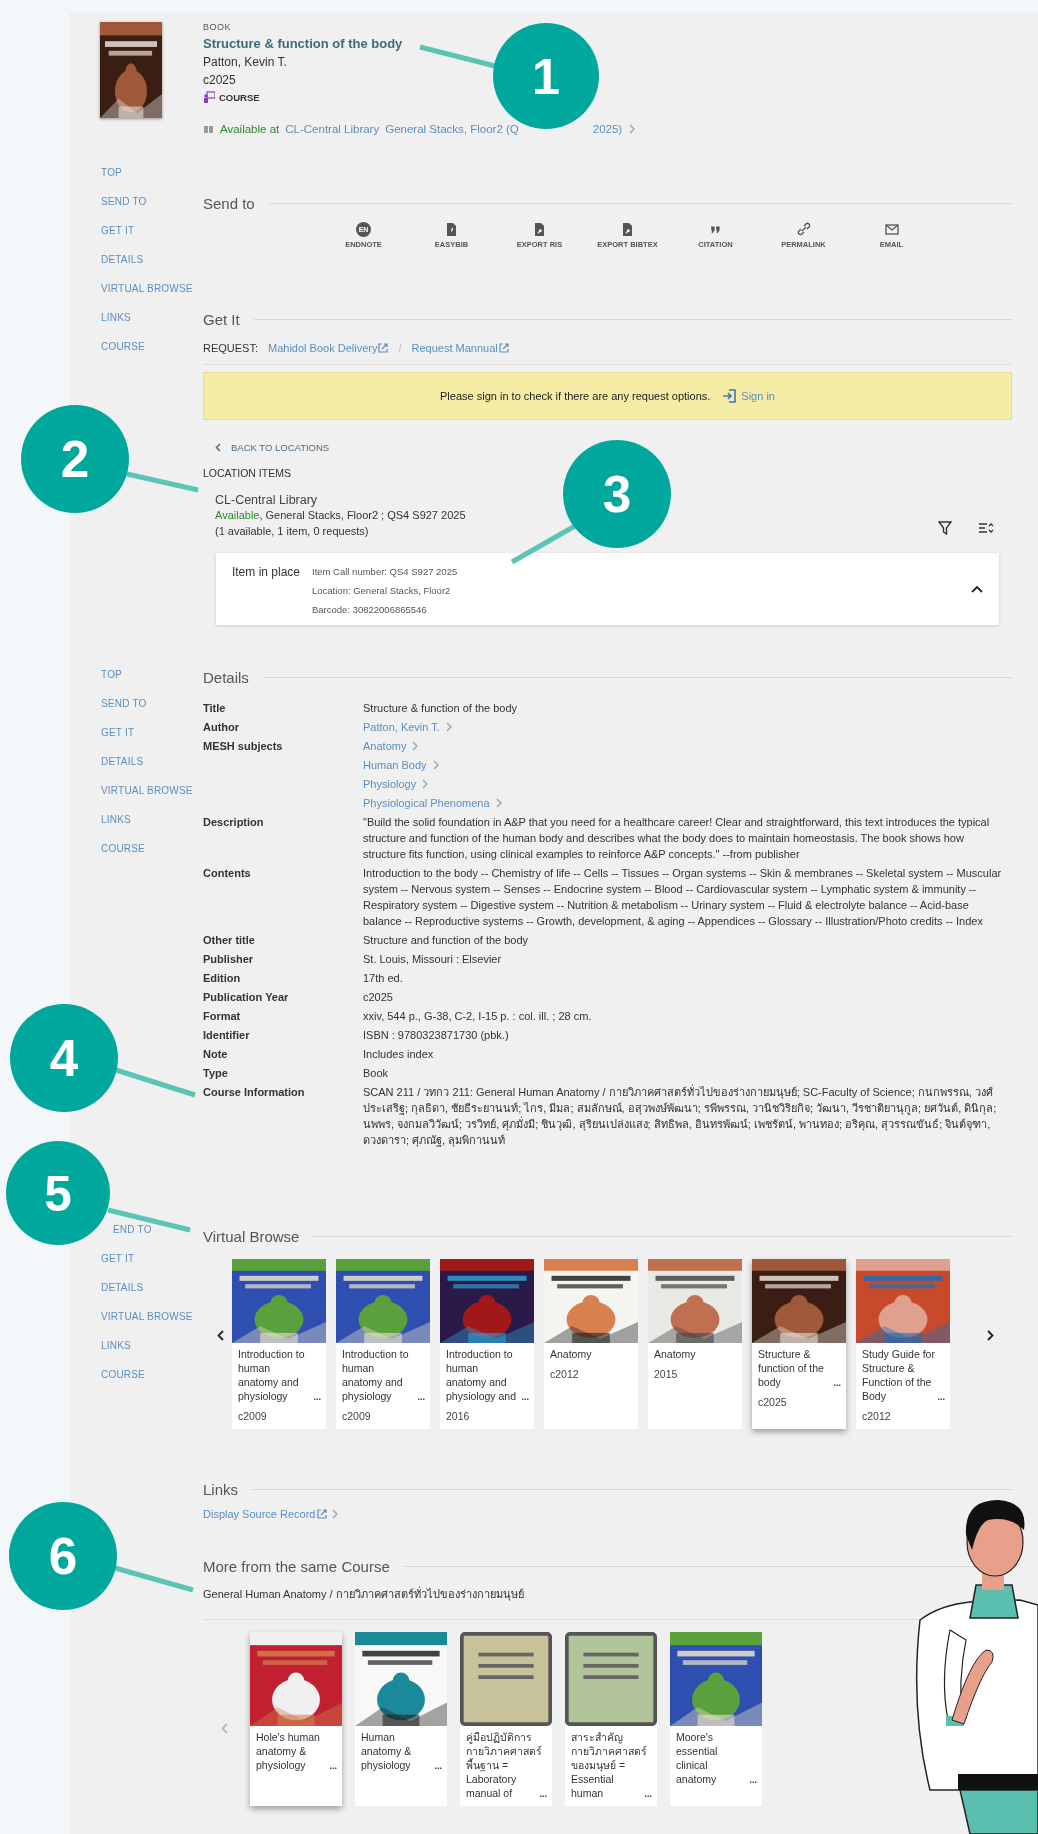 This screenshot has width=1038, height=1834. Describe the element at coordinates (433, 959) in the screenshot. I see `field-value: St. Louis, Missouri : Elsevier` at that location.